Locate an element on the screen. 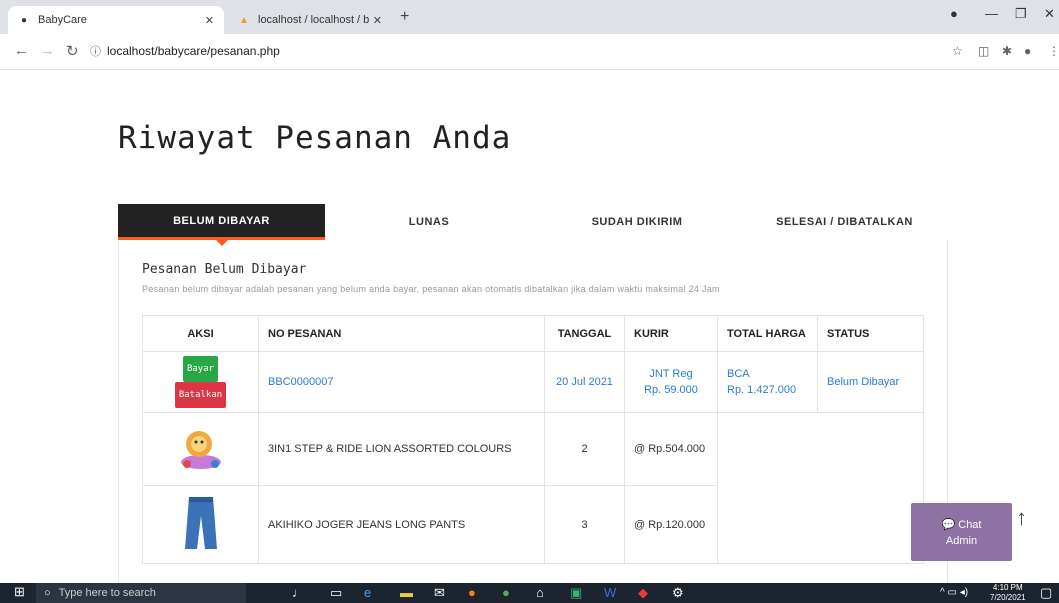 The width and height of the screenshot is (1059, 603). app-red-icon: ◆ is located at coordinates (643, 593).